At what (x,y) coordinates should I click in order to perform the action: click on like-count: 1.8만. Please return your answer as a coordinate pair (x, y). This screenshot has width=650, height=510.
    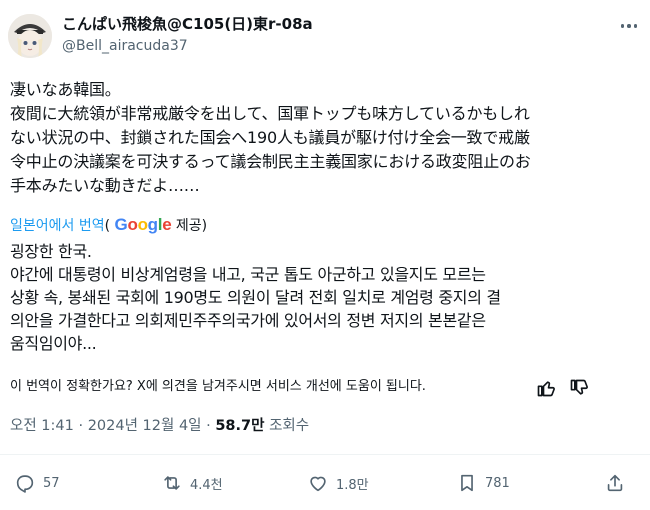
    Looking at the image, I should click on (352, 485).